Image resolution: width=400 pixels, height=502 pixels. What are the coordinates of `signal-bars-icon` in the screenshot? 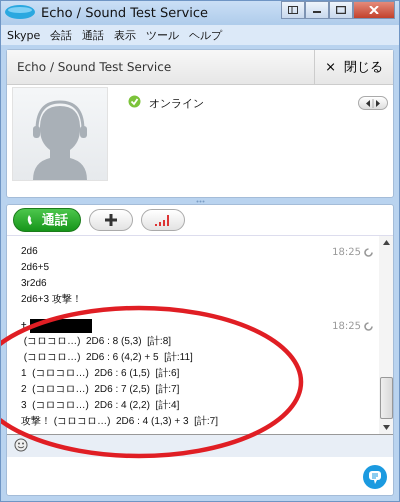 It's located at (163, 220).